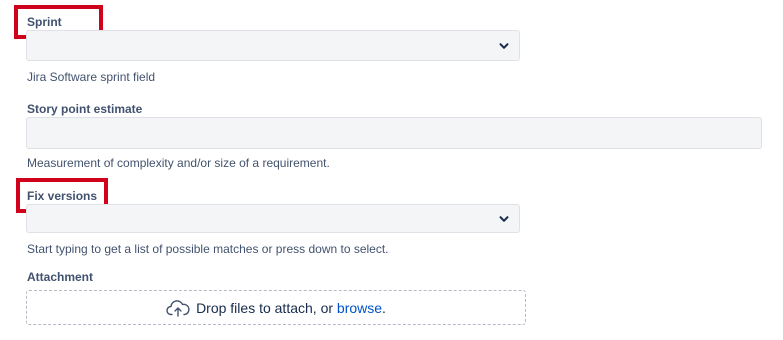 Image resolution: width=783 pixels, height=340 pixels. What do you see at coordinates (85, 109) in the screenshot?
I see `story-points-label: Story point estimate` at bounding box center [85, 109].